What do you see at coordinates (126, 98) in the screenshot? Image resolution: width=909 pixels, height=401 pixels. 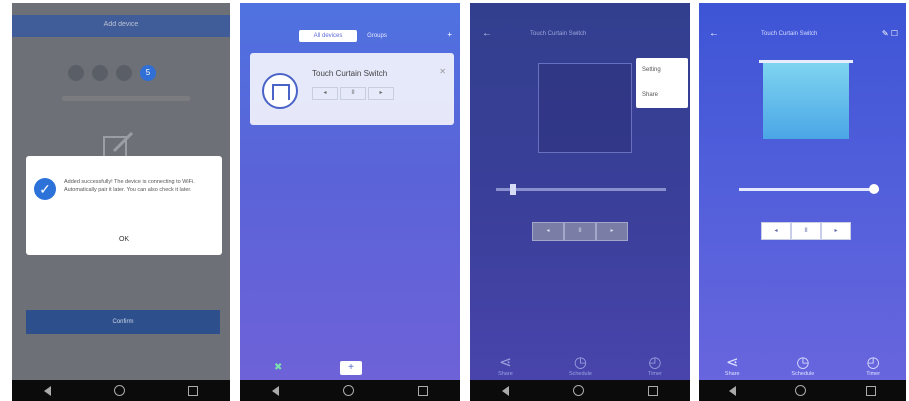 I see `subtitle` at bounding box center [126, 98].